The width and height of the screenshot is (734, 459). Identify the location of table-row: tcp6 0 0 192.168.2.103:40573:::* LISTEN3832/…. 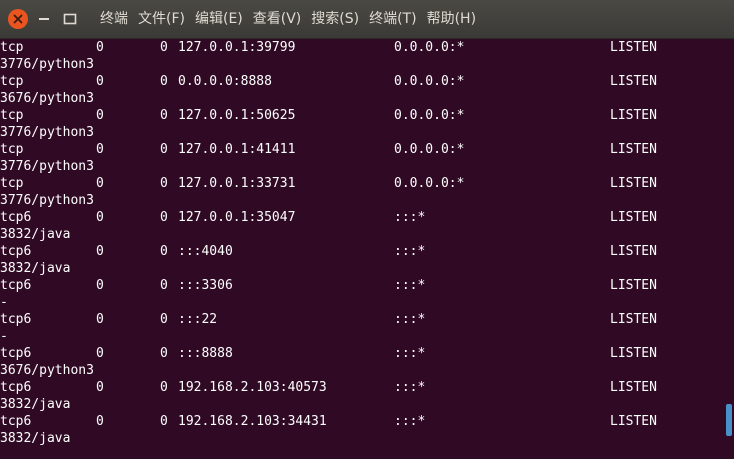
(362, 396).